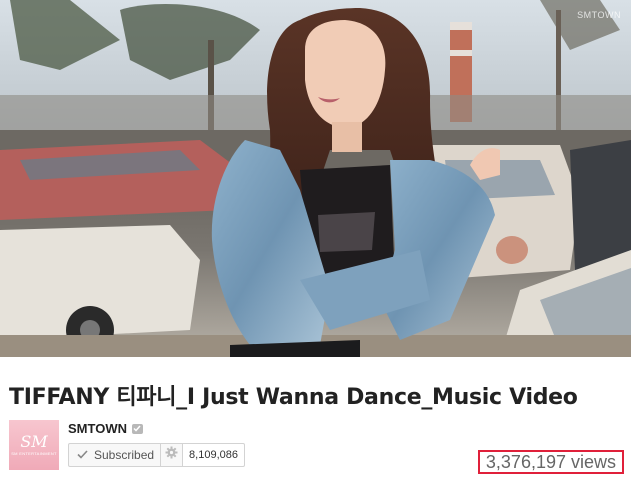 This screenshot has width=631, height=478. What do you see at coordinates (97, 428) in the screenshot?
I see `channel-name-link: SMTOWN` at bounding box center [97, 428].